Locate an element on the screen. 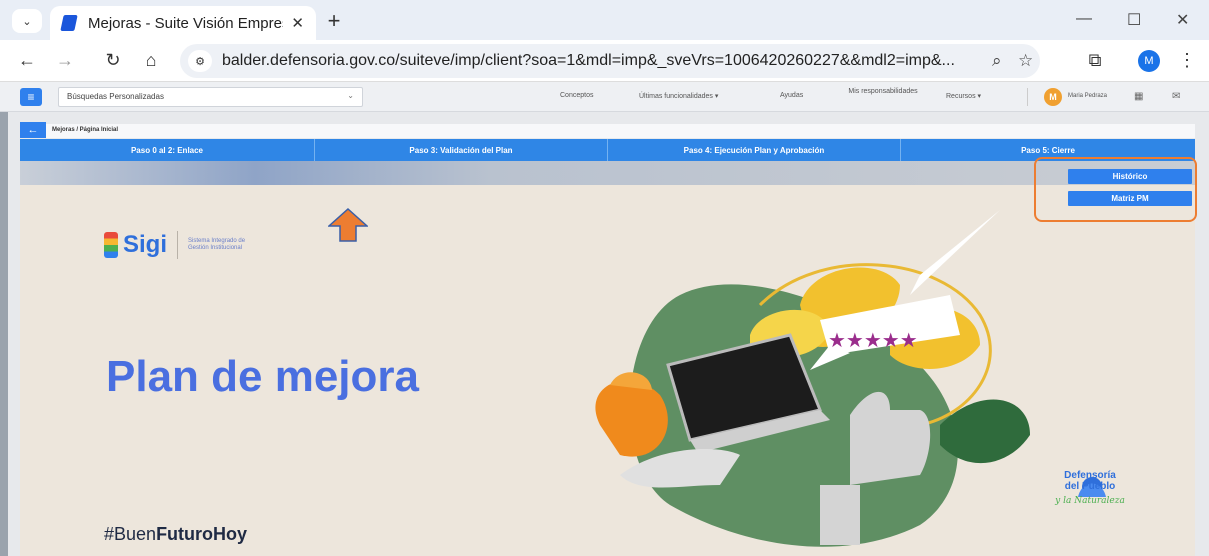 The image size is (1209, 556). banner-hashtag: #BuenFuturoHoy is located at coordinates (175, 534).